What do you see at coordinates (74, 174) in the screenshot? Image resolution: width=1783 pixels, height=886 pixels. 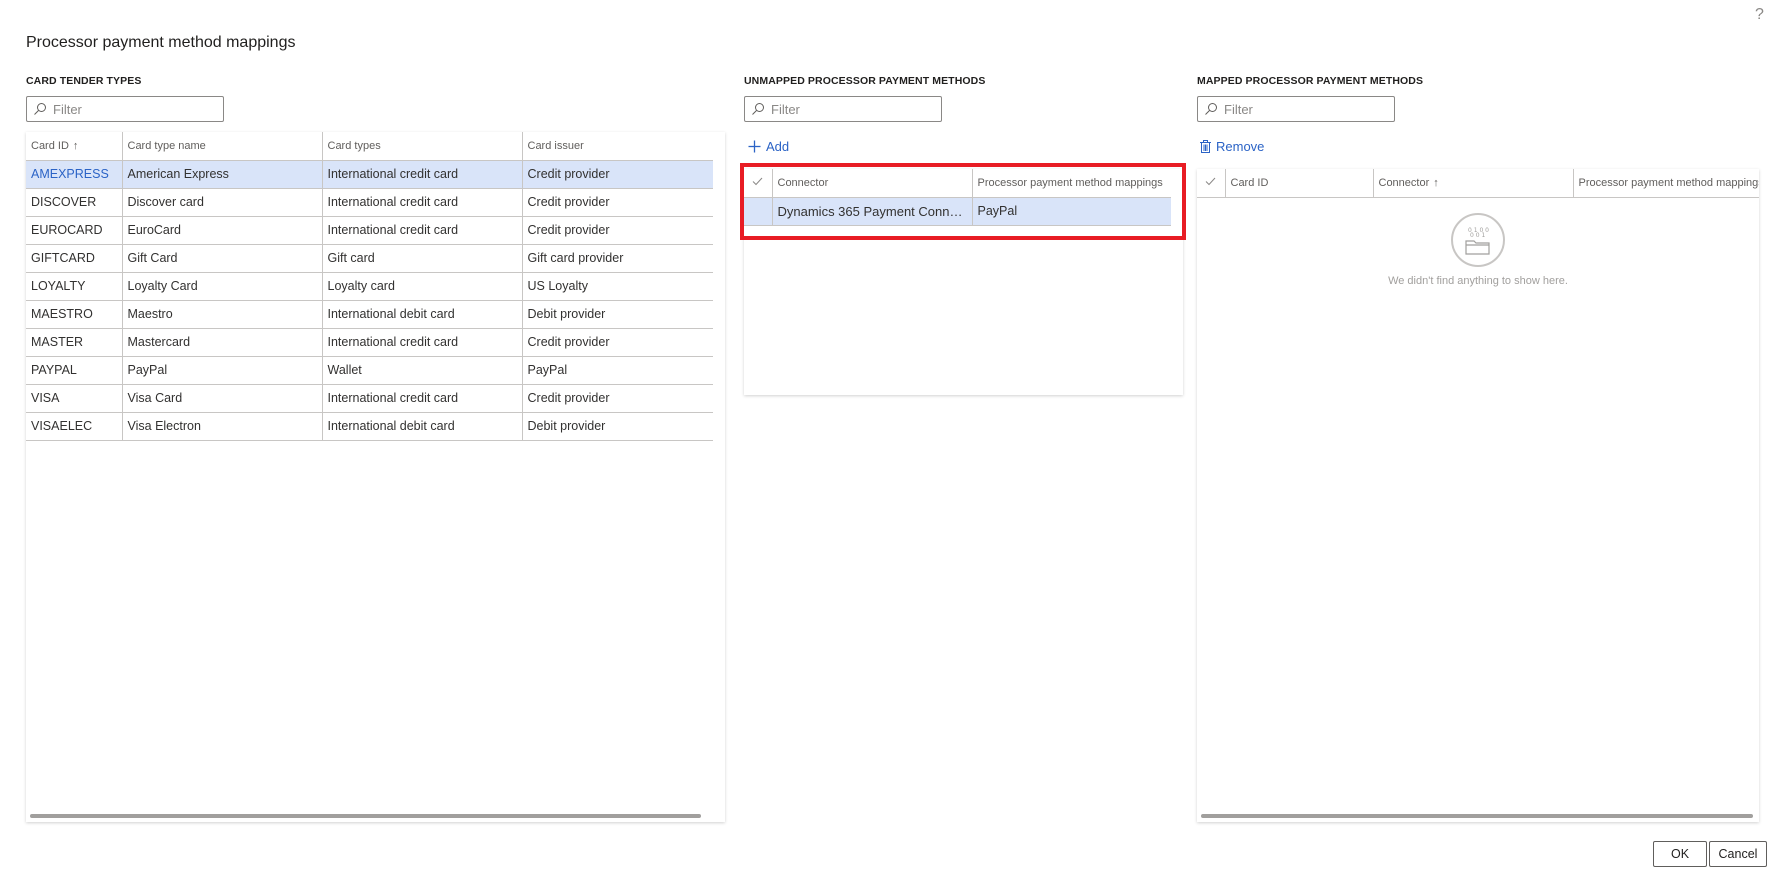 I see `card-id-cell: AMEXPRESS` at bounding box center [74, 174].